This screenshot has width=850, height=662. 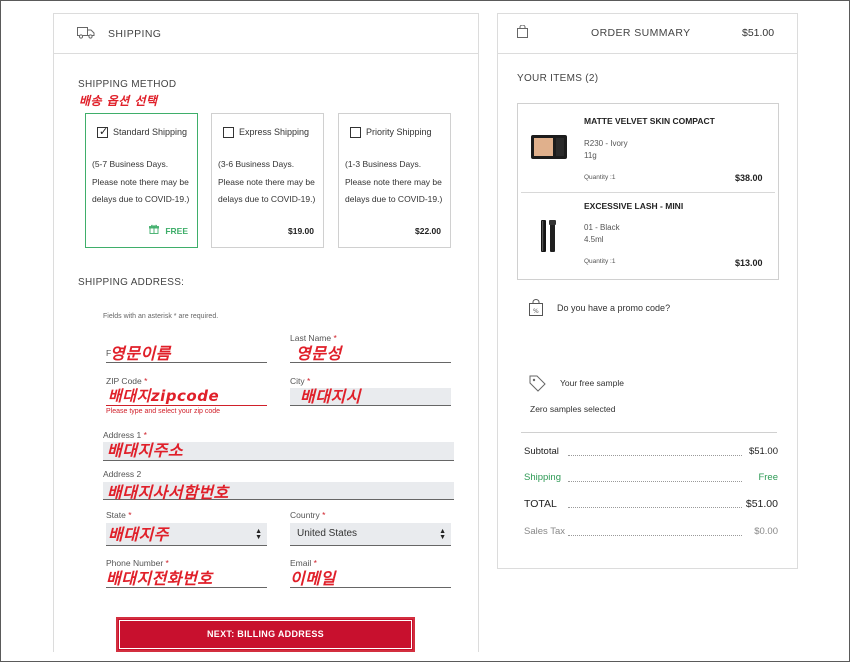 What do you see at coordinates (649, 121) in the screenshot?
I see `item-name: MATTE VELVET SKIN COMPACT` at bounding box center [649, 121].